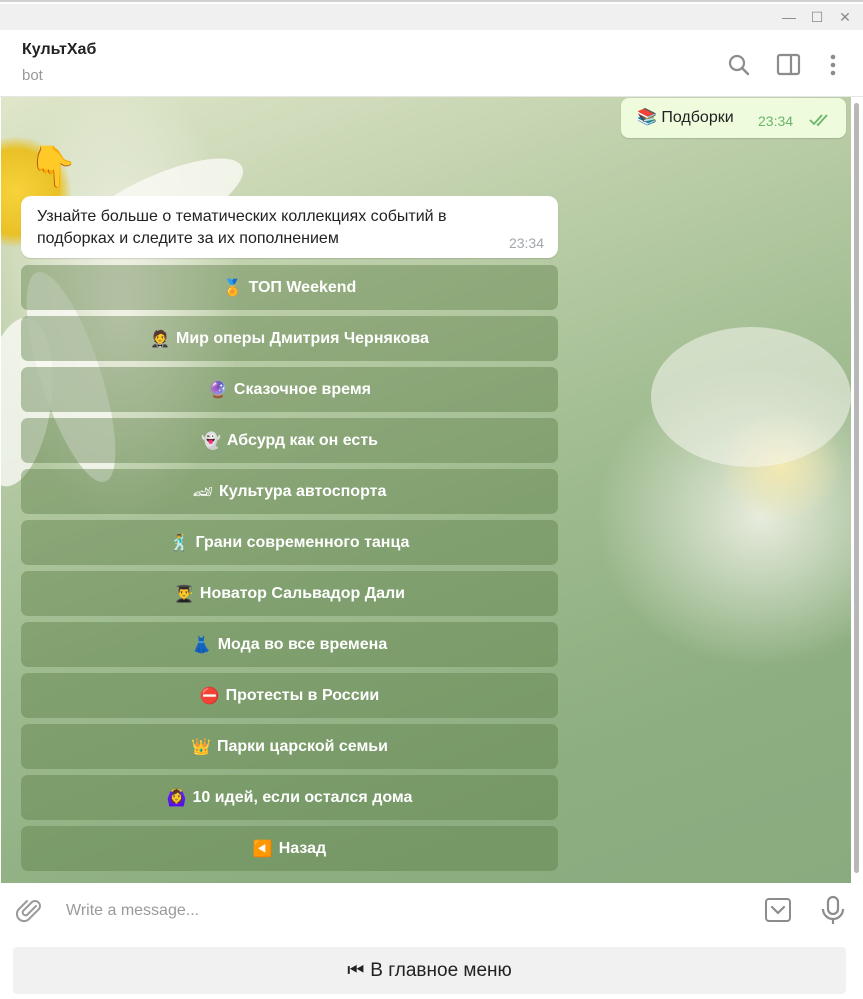  What do you see at coordinates (789, 17) in the screenshot?
I see `minimize-button: —` at bounding box center [789, 17].